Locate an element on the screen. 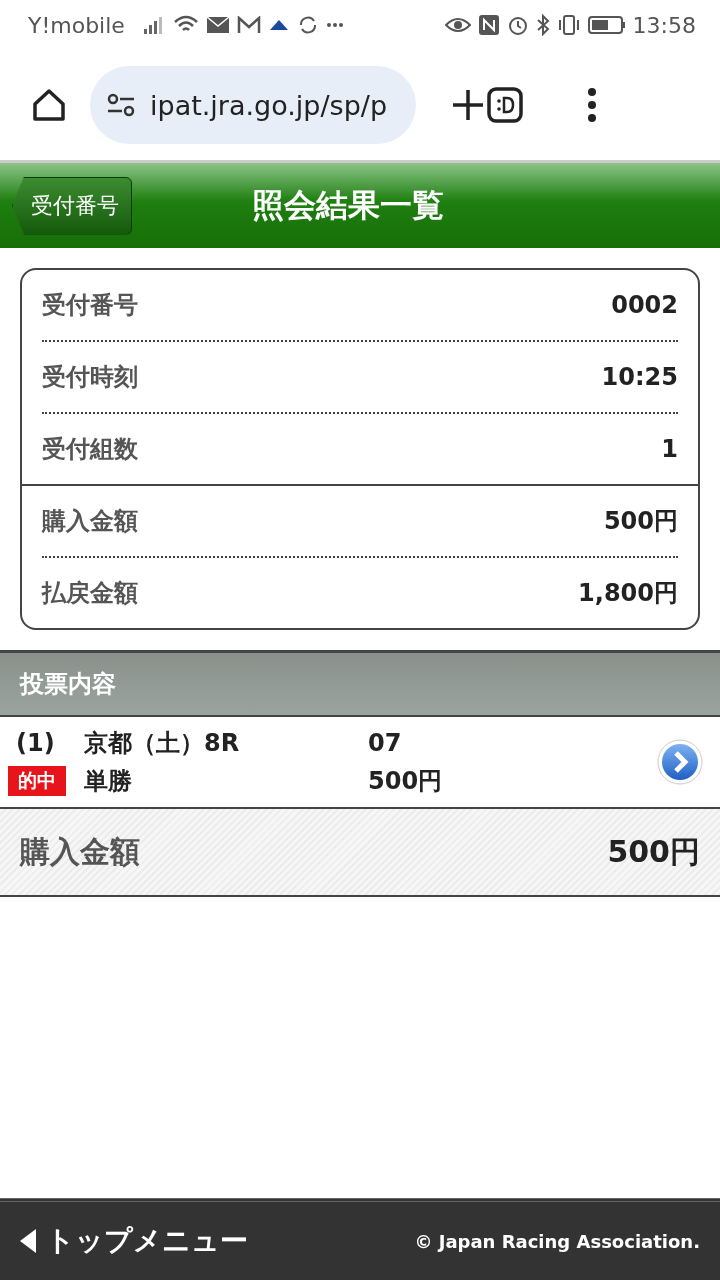  horse-number: 07 is located at coordinates (385, 743).